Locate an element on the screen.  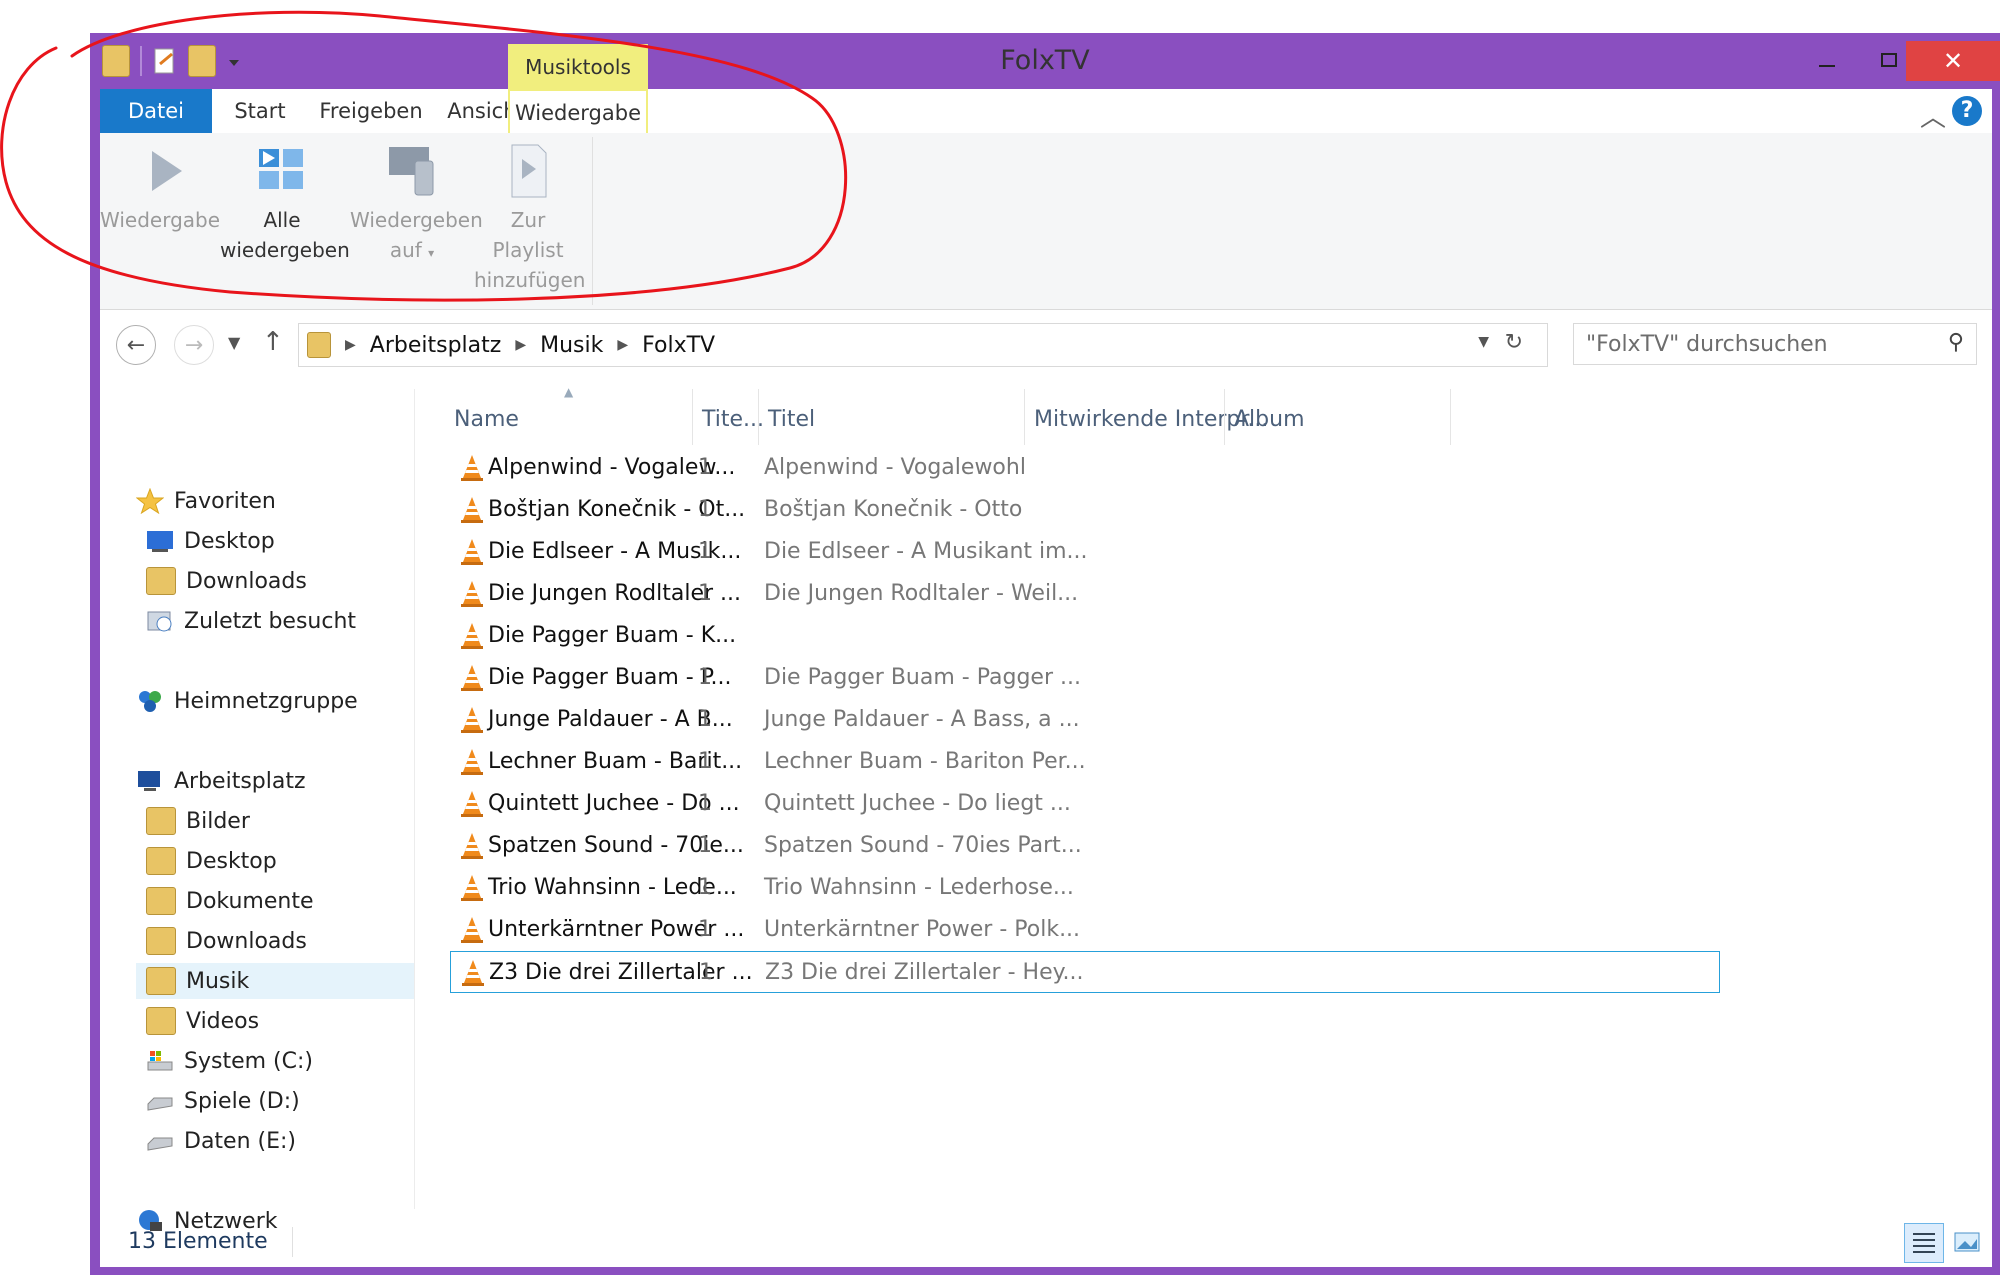
sort-ascending-icon: ▲ is located at coordinates (569, 392).